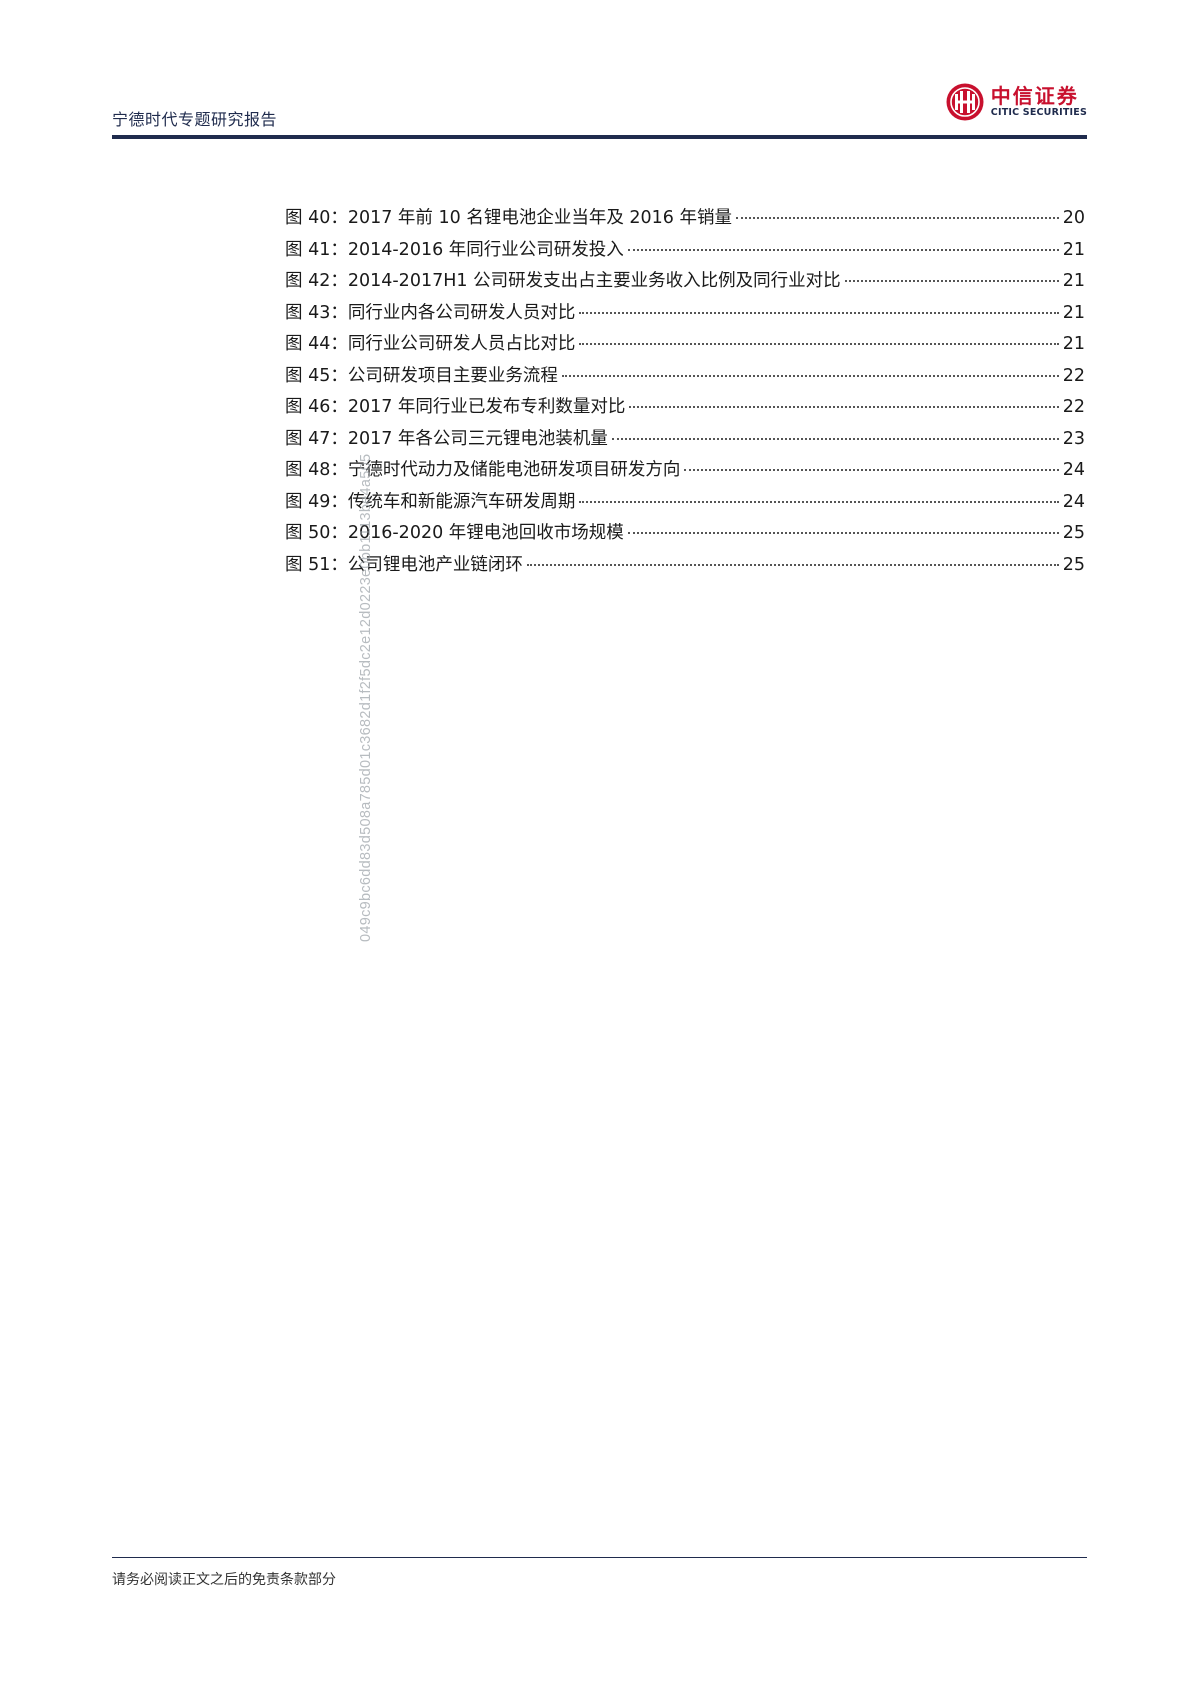 This screenshot has width=1191, height=1684. Describe the element at coordinates (599, 1557) in the screenshot. I see `footer-divider` at that location.